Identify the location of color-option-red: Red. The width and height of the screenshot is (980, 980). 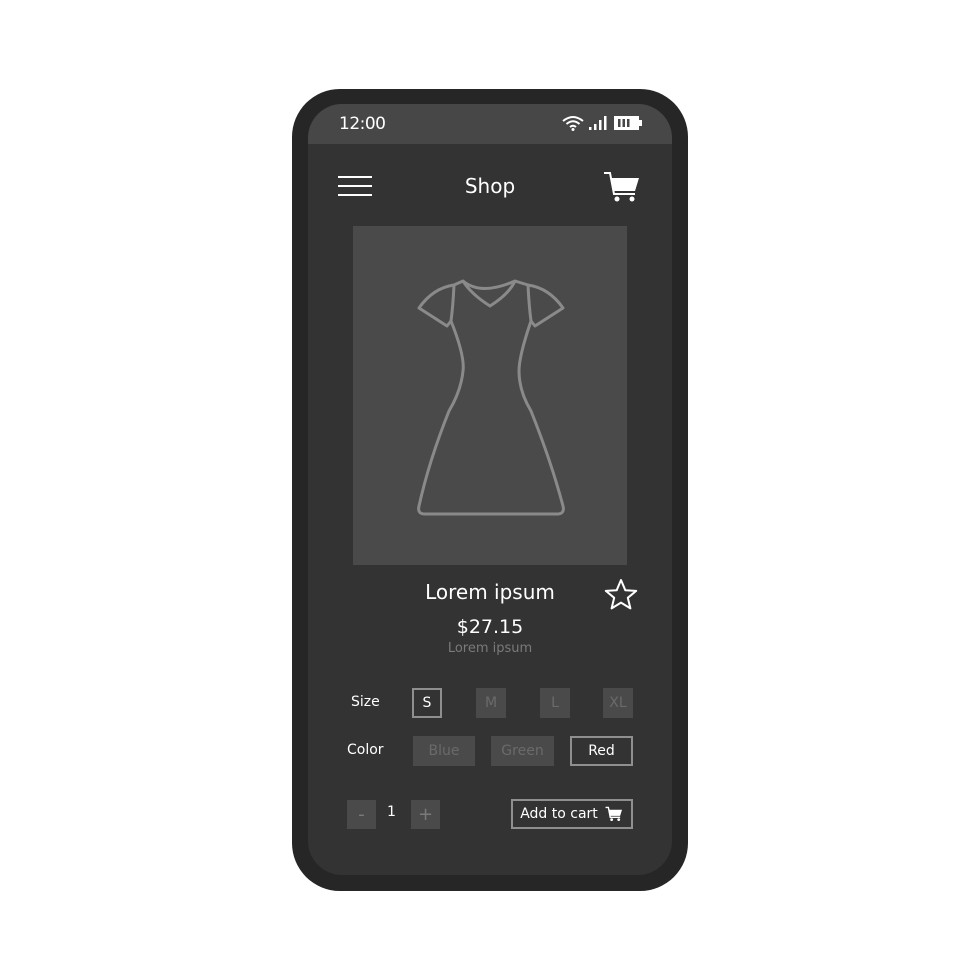
(601, 751).